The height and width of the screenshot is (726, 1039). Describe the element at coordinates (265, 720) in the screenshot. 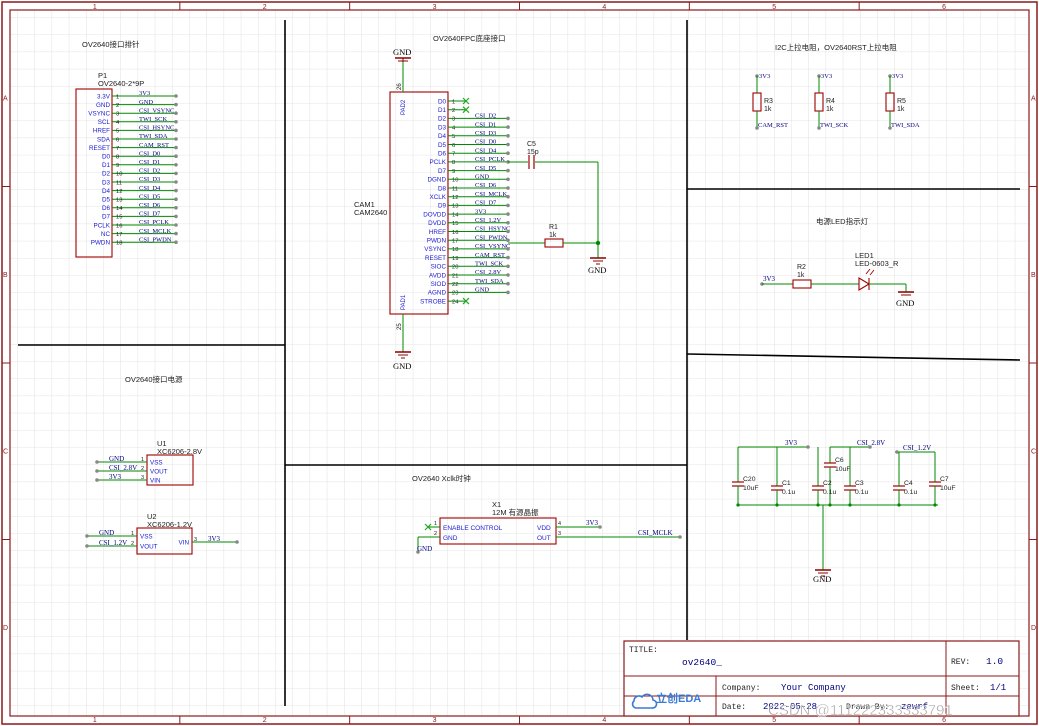

I see `border-col-label-bottom: 2` at that location.